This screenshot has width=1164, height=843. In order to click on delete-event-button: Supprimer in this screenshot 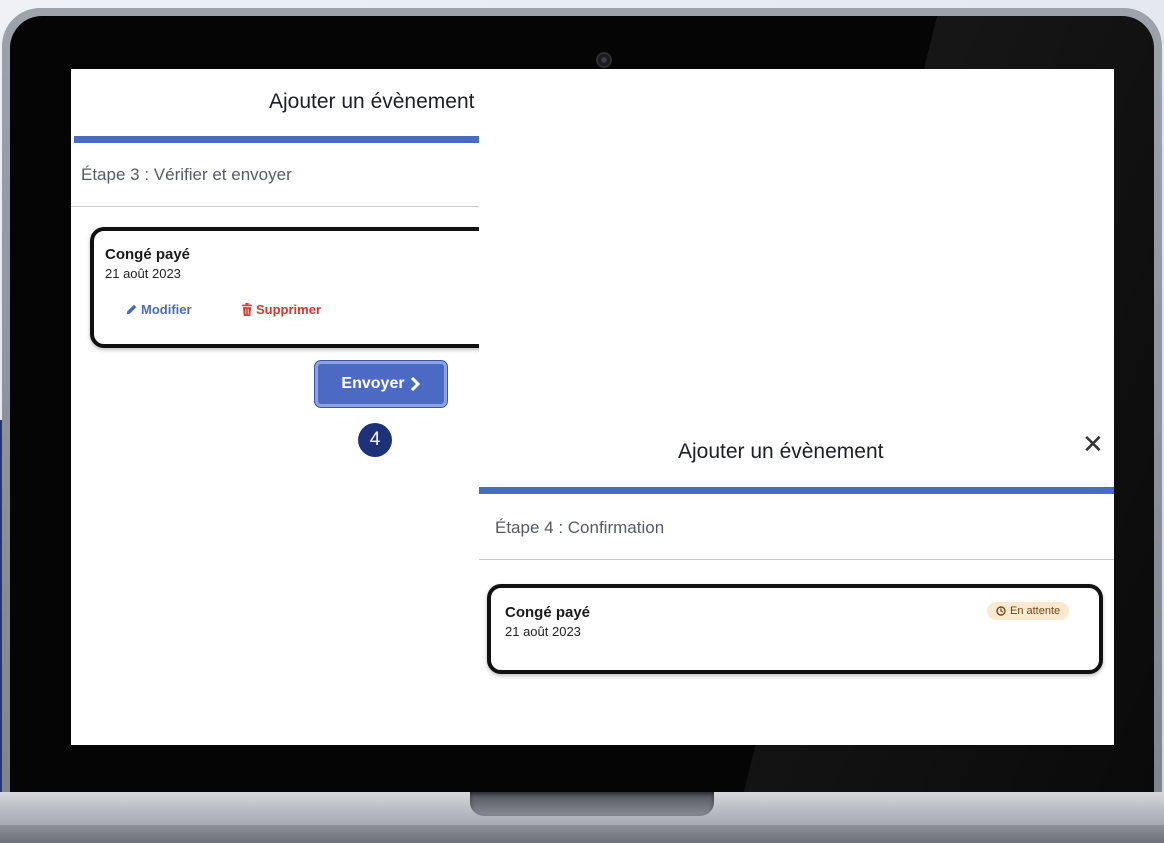, I will do `click(281, 309)`.